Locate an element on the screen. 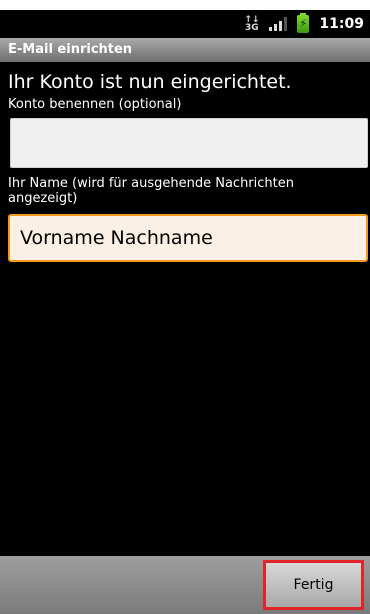  network-label: 3G is located at coordinates (252, 28).